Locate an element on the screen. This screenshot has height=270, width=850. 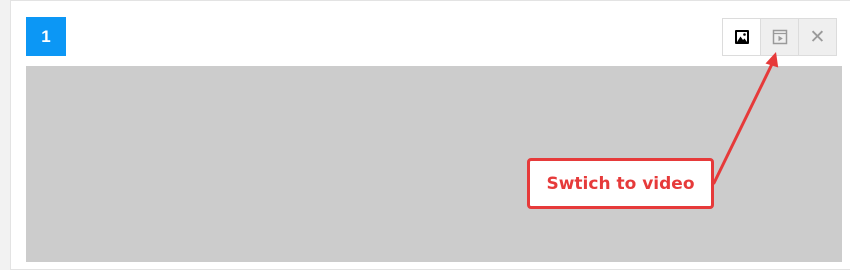
slide-number-badge: 1 is located at coordinates (46, 36).